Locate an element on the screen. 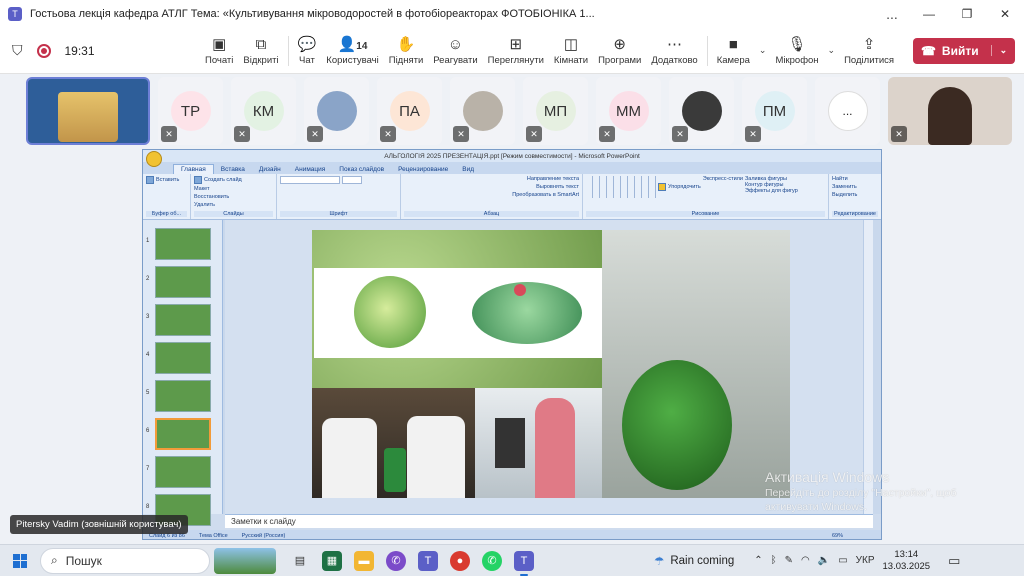 The height and width of the screenshot is (576, 1024). grid-icon: ⊞ is located at coordinates (516, 44).